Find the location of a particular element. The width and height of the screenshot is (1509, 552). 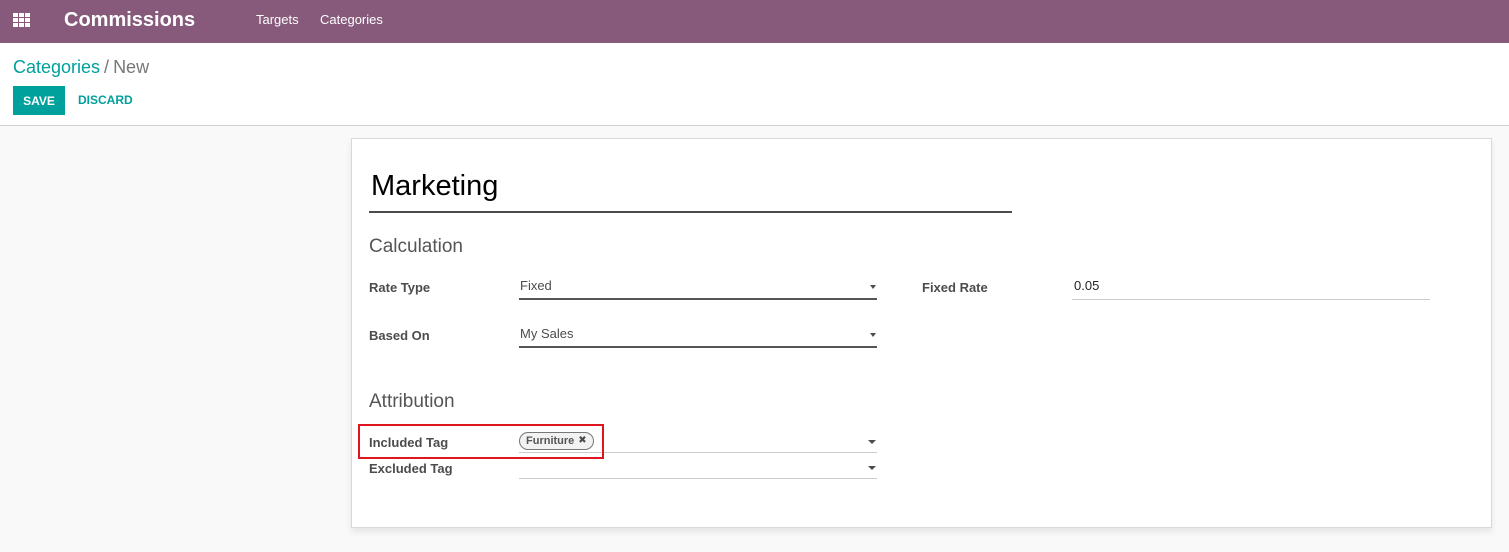

rate-type-value: Fixed is located at coordinates (536, 285).